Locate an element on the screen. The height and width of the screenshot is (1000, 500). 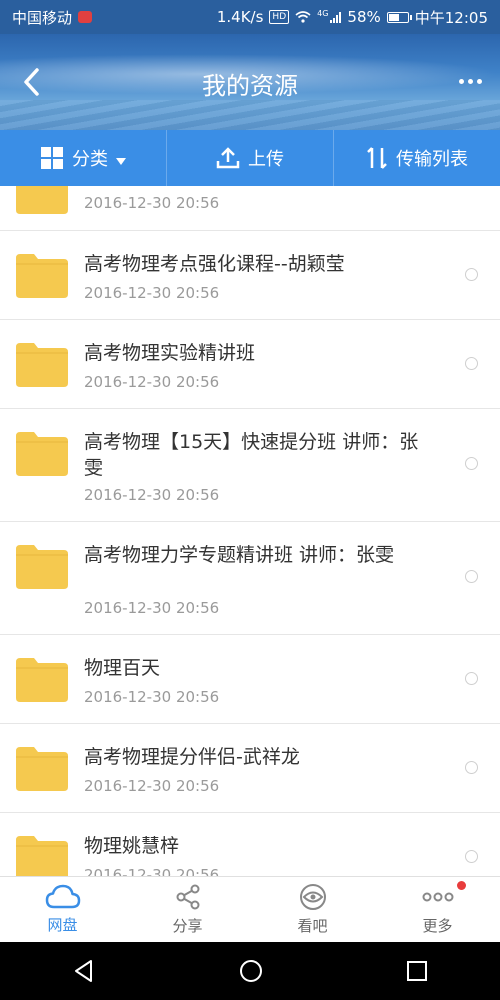
notification-dot is located at coordinates (461, 885).